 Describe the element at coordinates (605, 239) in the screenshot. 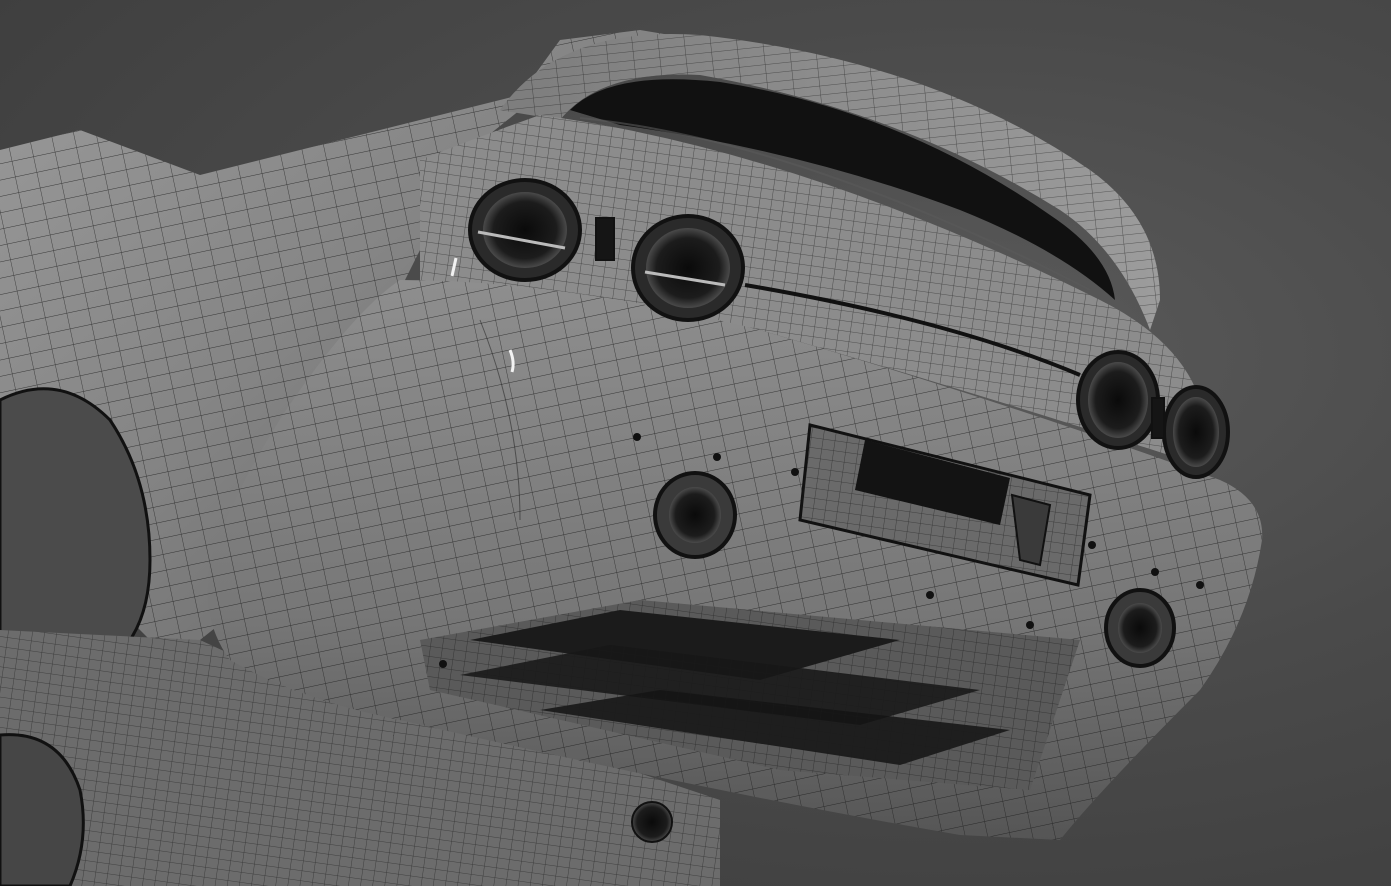

I see `reverse-light-left` at that location.